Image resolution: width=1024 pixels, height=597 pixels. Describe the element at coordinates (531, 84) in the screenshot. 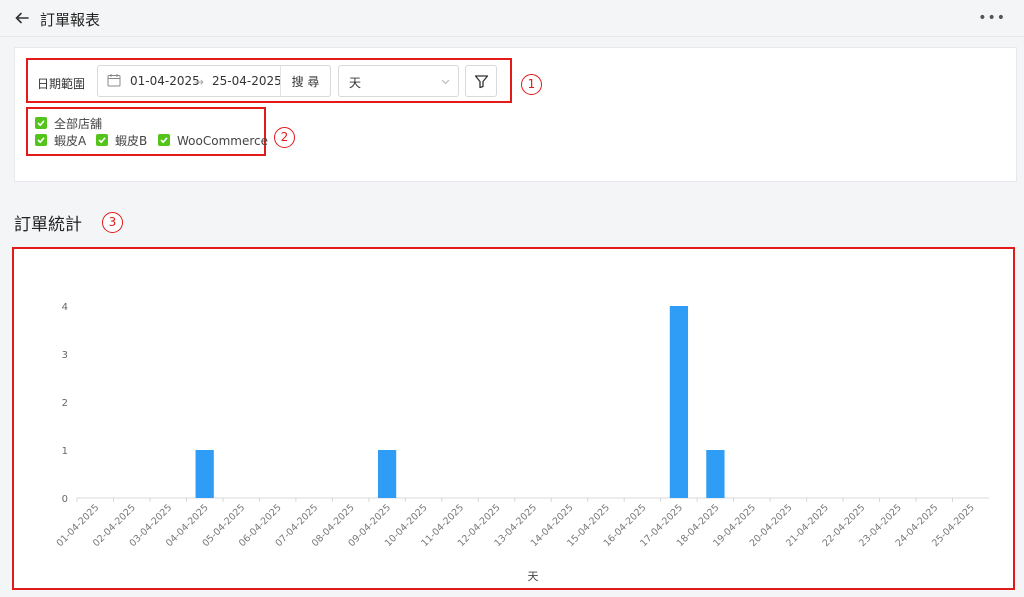

I see `annotation-marker-1: 1` at that location.